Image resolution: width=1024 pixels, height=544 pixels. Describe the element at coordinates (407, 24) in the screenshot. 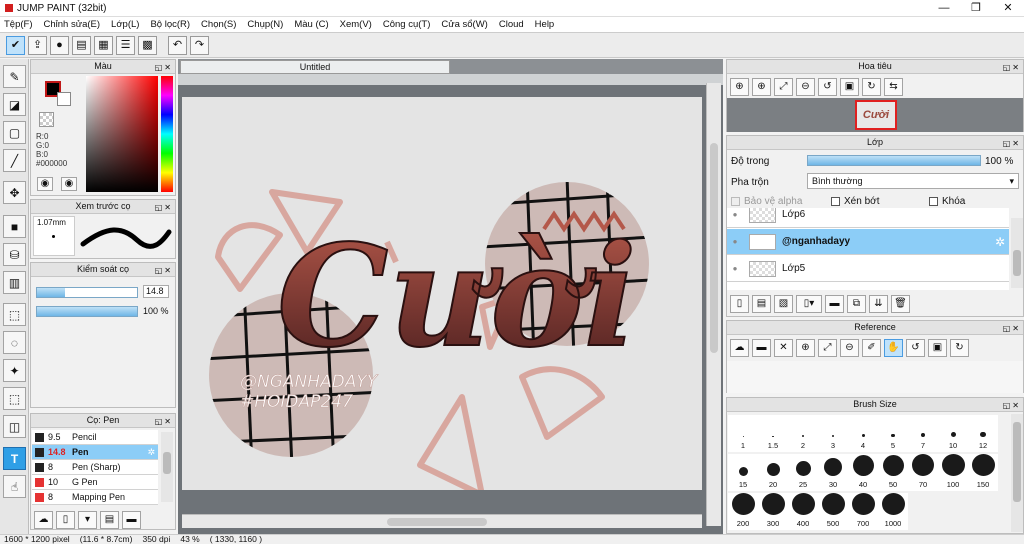

I see `menu-tools: Công cụ(T)` at that location.